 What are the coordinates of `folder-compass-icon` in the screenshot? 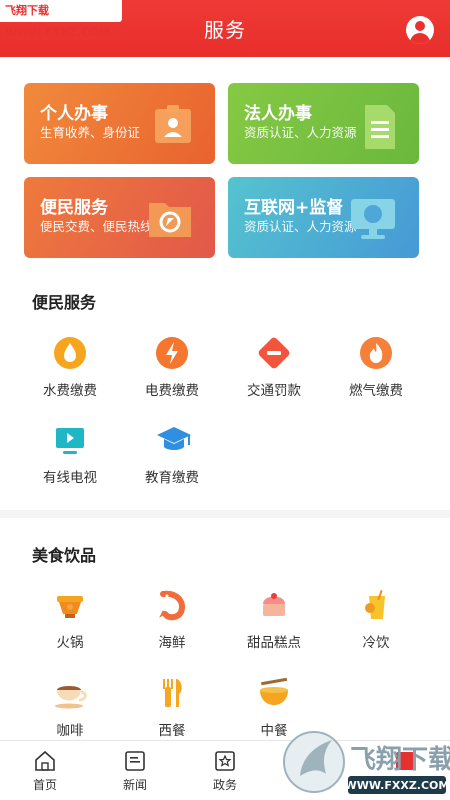 It's located at (170, 220).